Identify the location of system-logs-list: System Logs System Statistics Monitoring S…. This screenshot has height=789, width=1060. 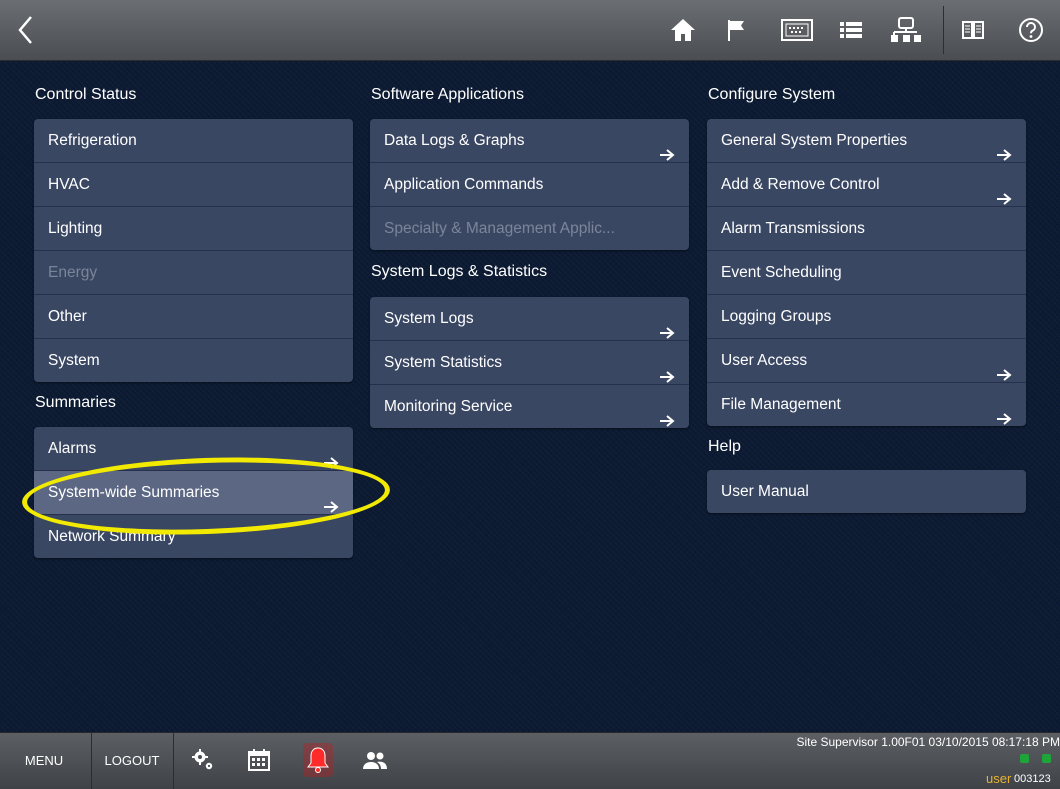
(529, 362).